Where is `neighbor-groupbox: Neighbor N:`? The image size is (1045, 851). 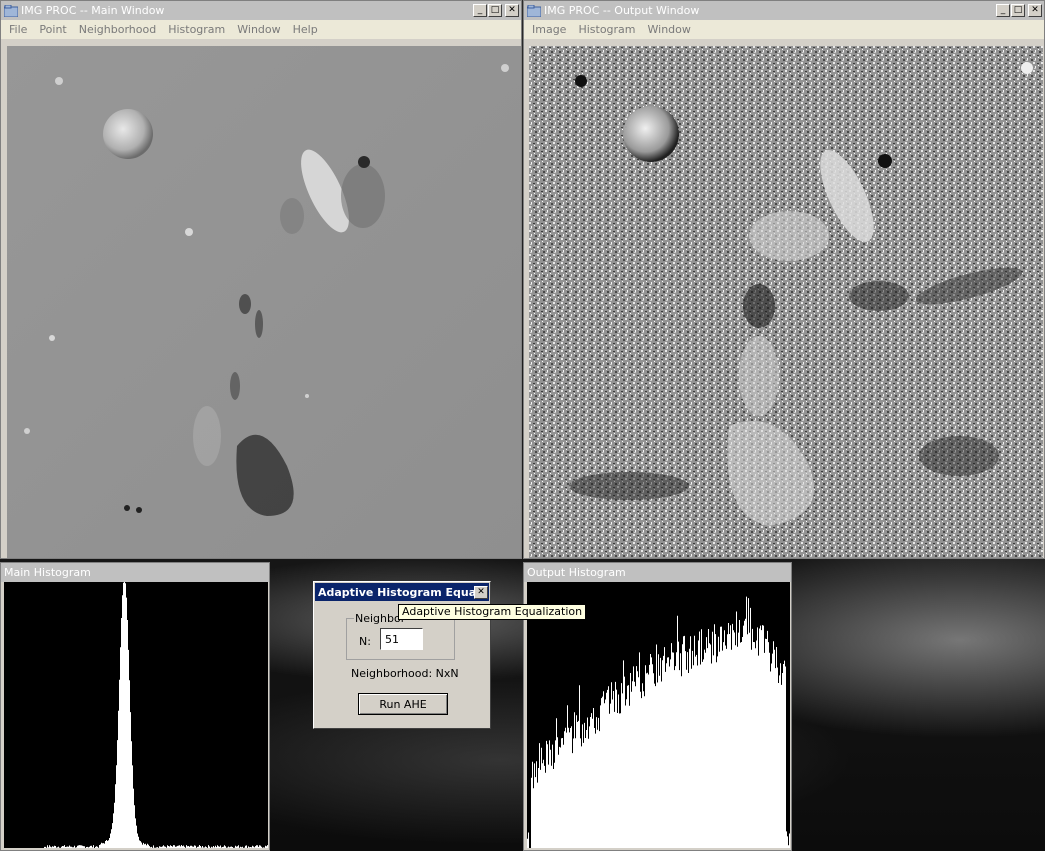 neighbor-groupbox: Neighbor N: is located at coordinates (400, 636).